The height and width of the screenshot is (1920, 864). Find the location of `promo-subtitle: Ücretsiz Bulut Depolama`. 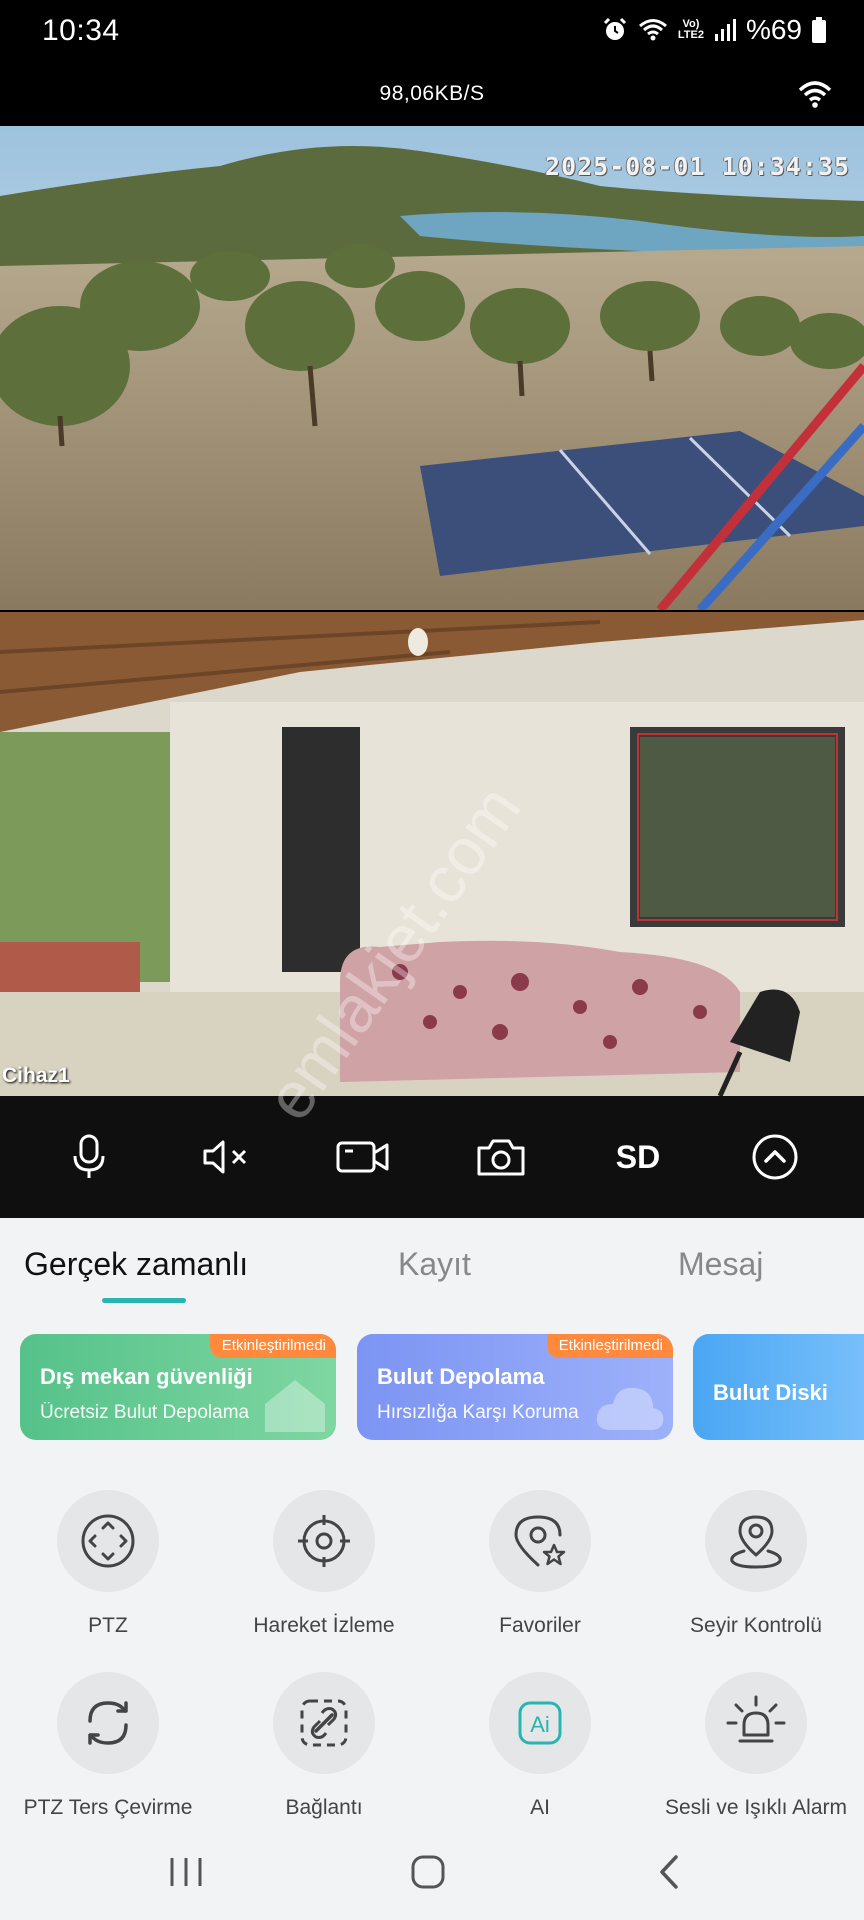

promo-subtitle: Ücretsiz Bulut Depolama is located at coordinates (145, 1412).